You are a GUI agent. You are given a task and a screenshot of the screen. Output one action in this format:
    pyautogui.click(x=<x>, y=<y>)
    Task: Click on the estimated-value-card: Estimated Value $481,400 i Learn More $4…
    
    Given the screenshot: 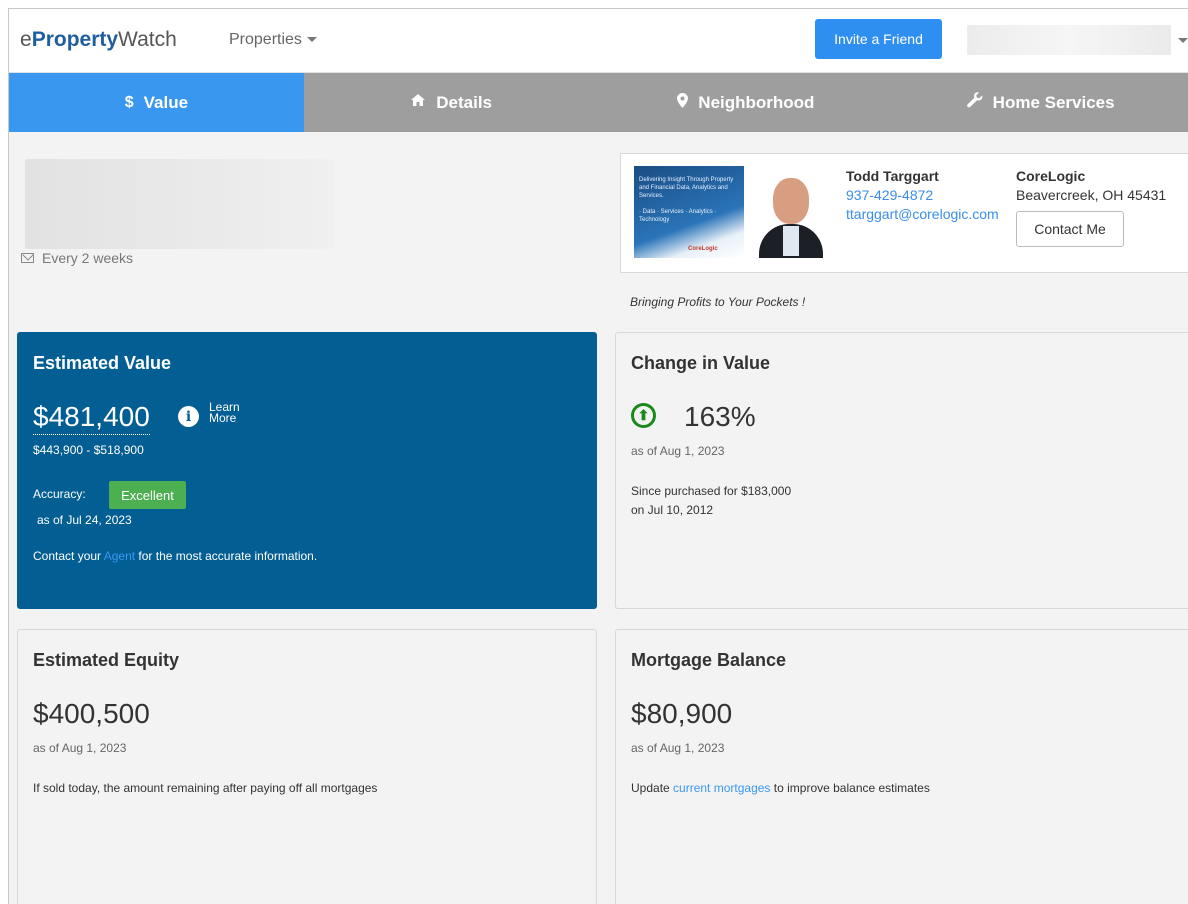 What is the action you would take?
    pyautogui.click(x=307, y=470)
    